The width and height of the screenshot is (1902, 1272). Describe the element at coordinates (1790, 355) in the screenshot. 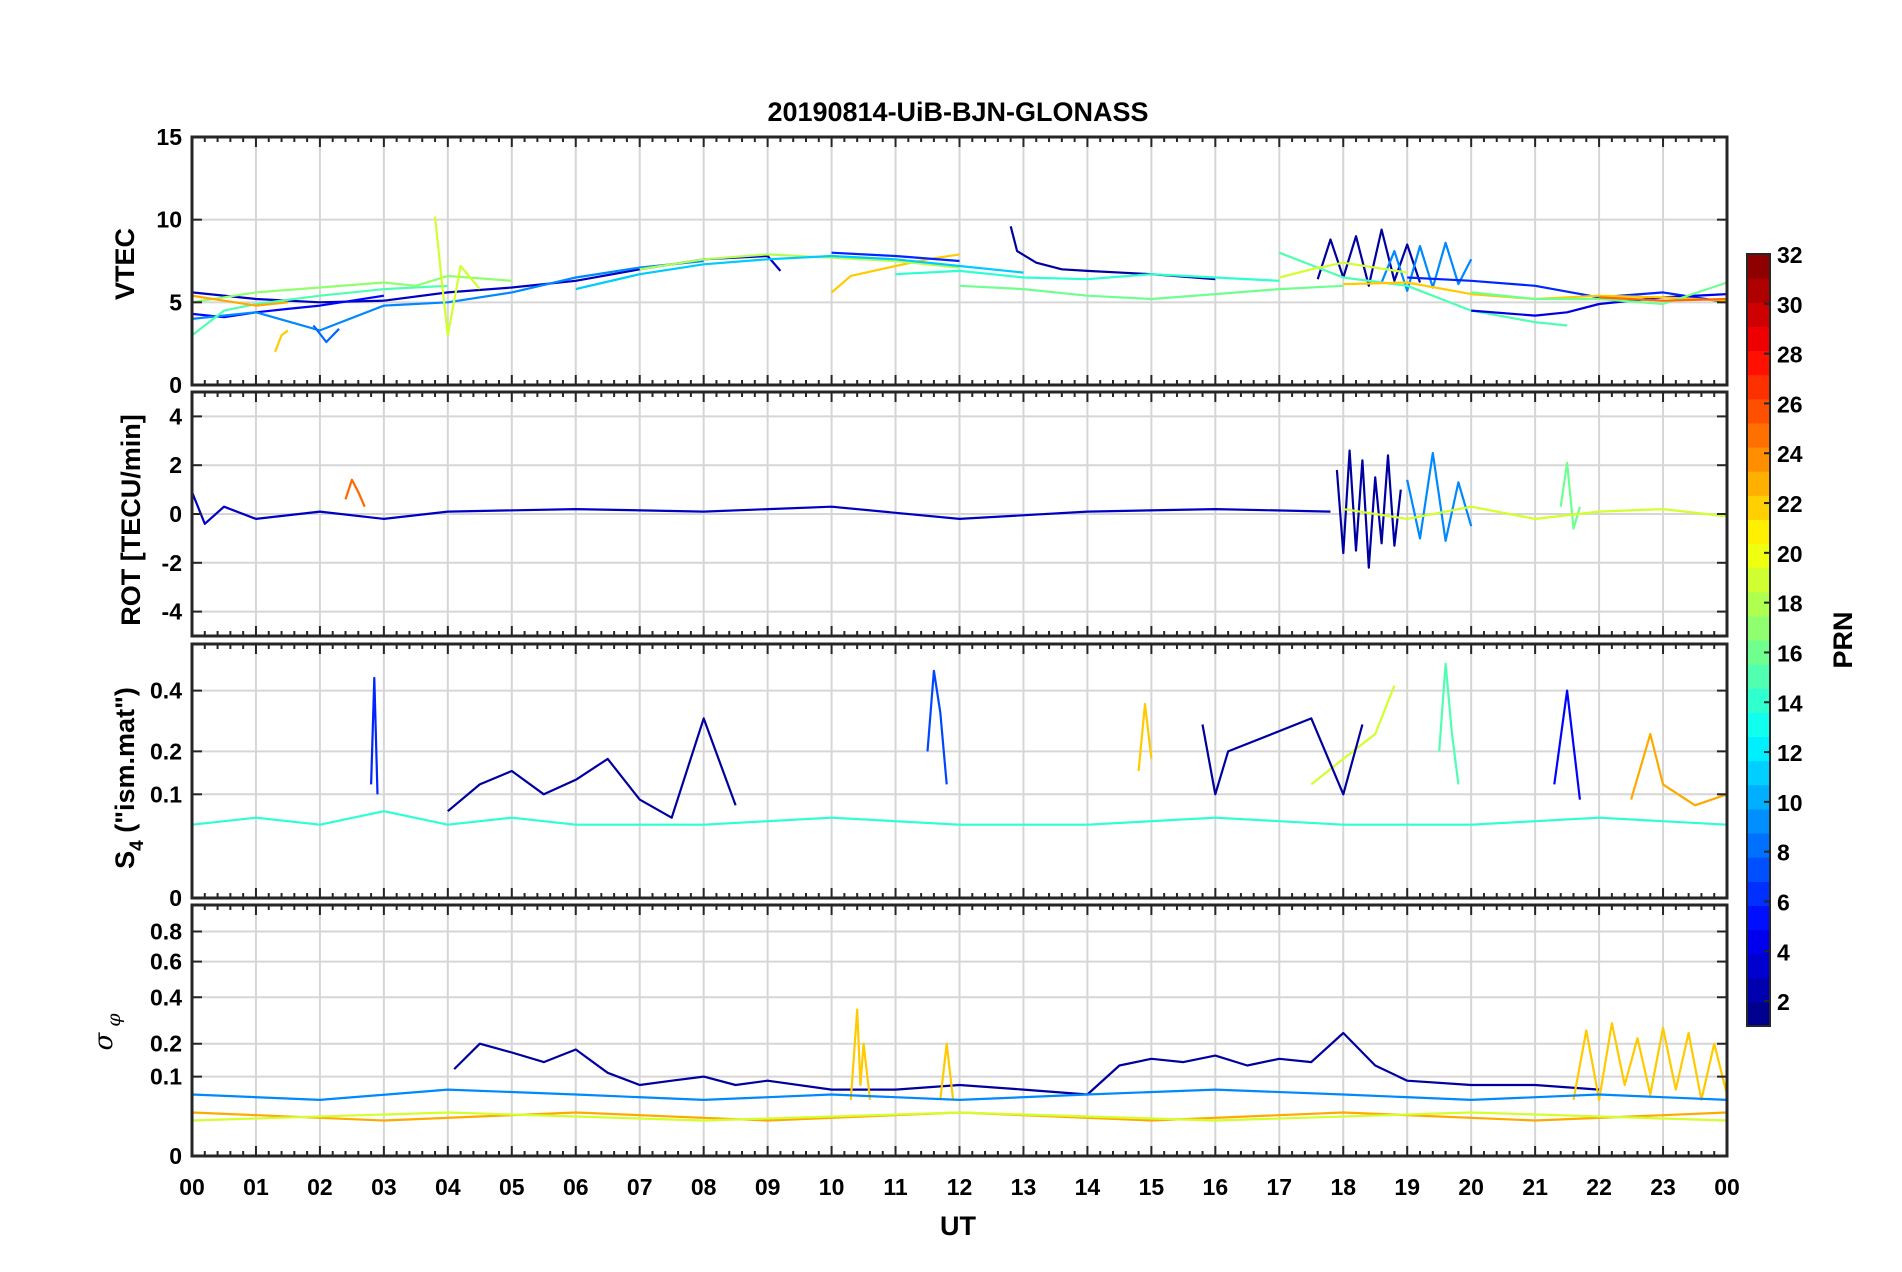

I see `colorbar-tick-label: 28` at that location.